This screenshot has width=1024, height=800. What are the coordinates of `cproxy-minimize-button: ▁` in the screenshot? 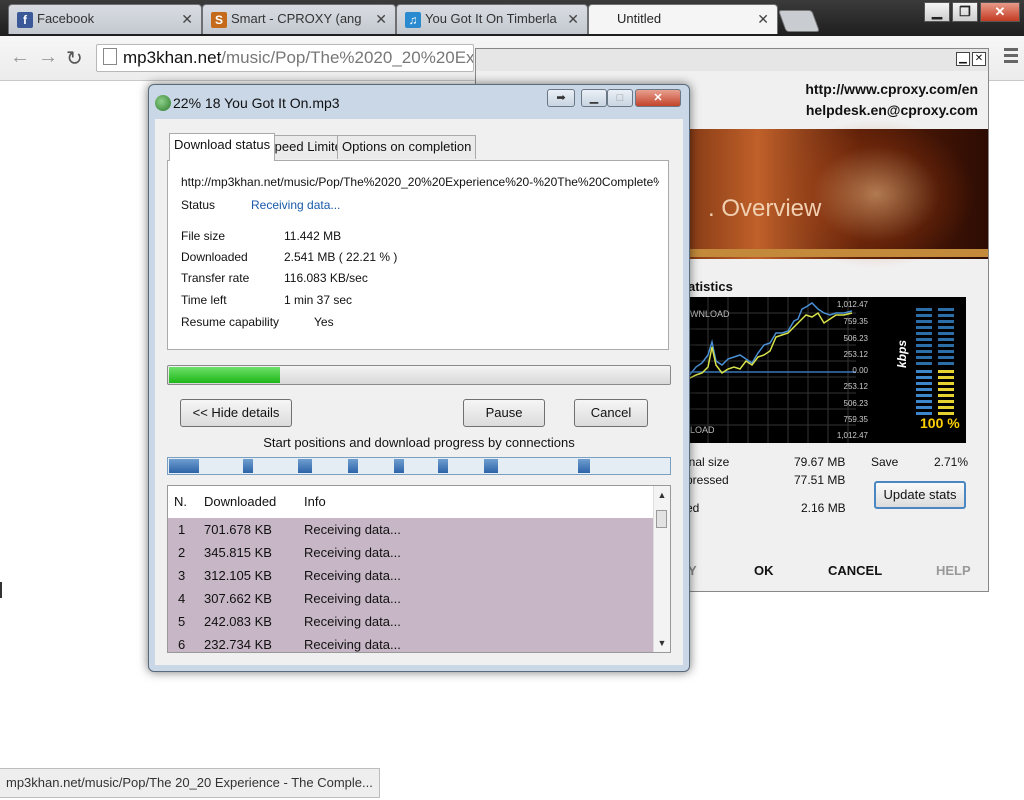 It's located at (963, 59).